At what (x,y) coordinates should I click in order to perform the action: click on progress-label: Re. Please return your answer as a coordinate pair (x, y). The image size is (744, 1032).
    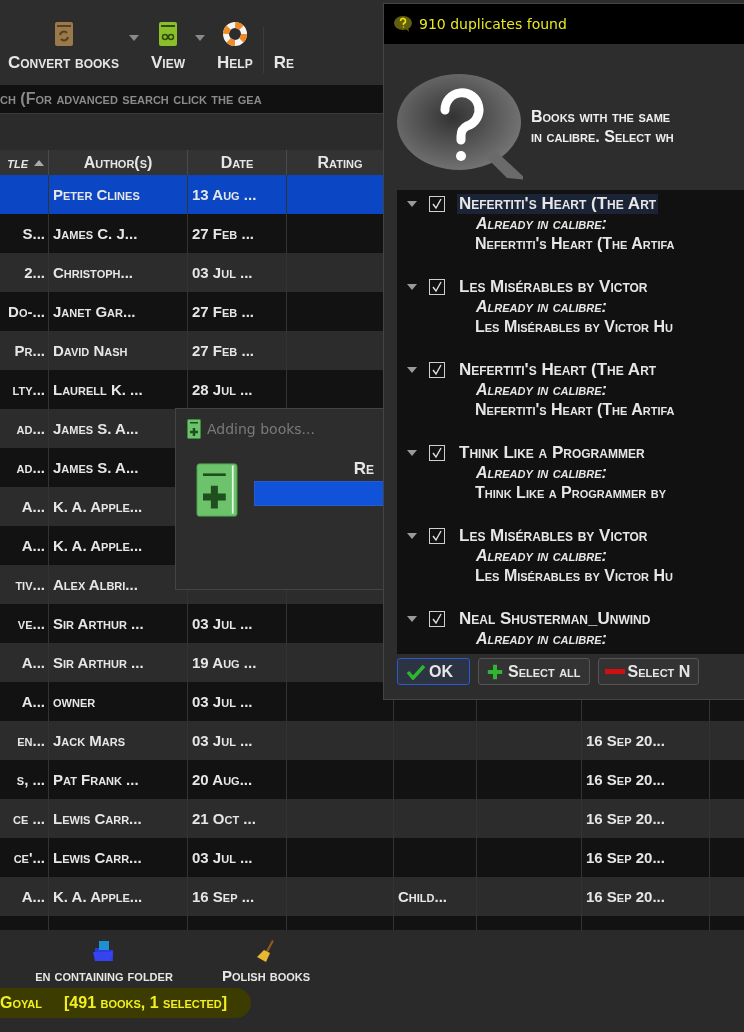
    Looking at the image, I should click on (363, 469).